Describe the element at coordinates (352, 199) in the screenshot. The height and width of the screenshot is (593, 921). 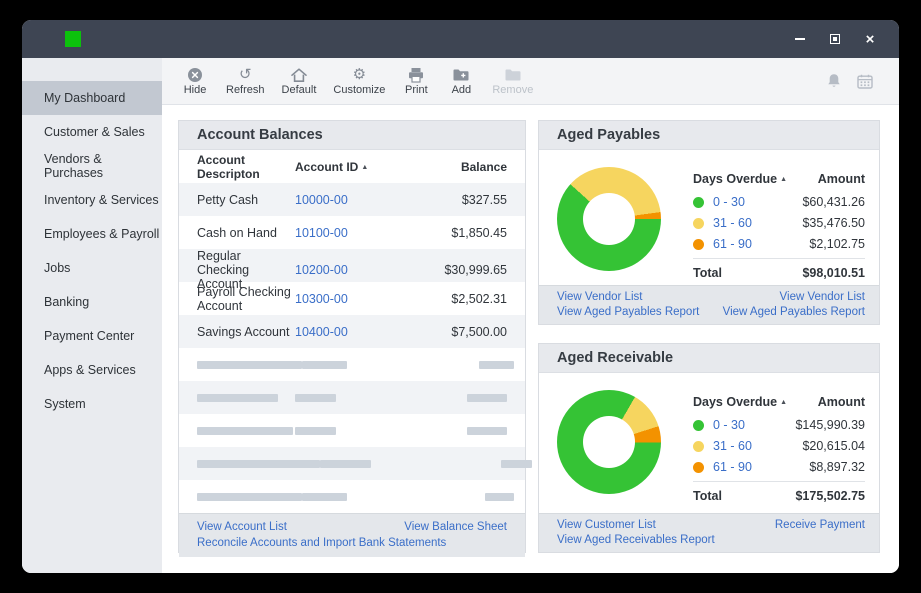
I see `table-row: Petty Cash 10000-00 $327.55` at that location.